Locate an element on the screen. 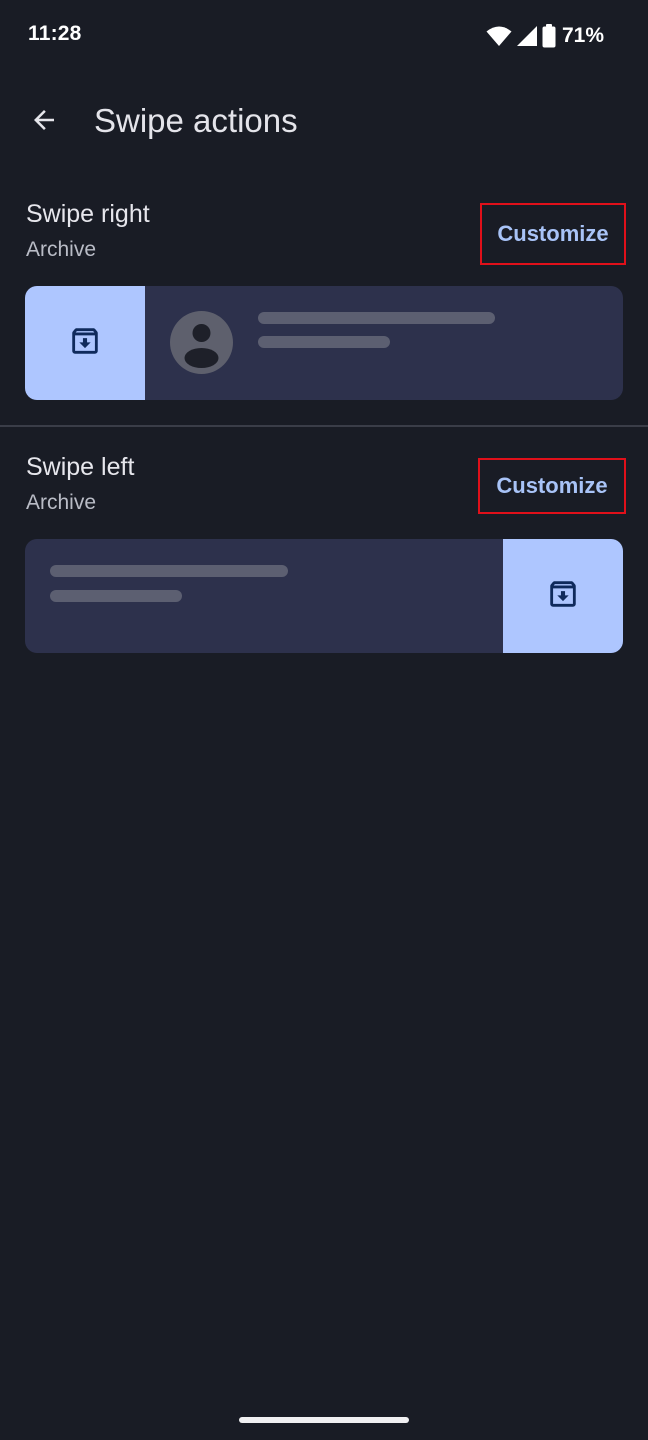 This screenshot has height=1440, width=648. swipe-right-preview-card is located at coordinates (324, 343).